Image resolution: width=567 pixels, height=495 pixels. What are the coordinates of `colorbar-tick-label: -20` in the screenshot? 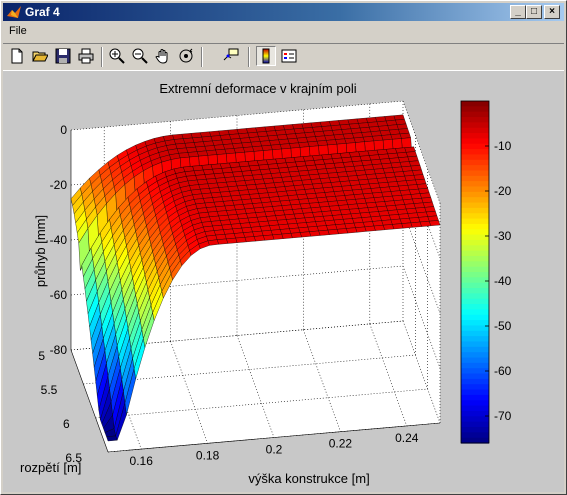 It's located at (503, 191).